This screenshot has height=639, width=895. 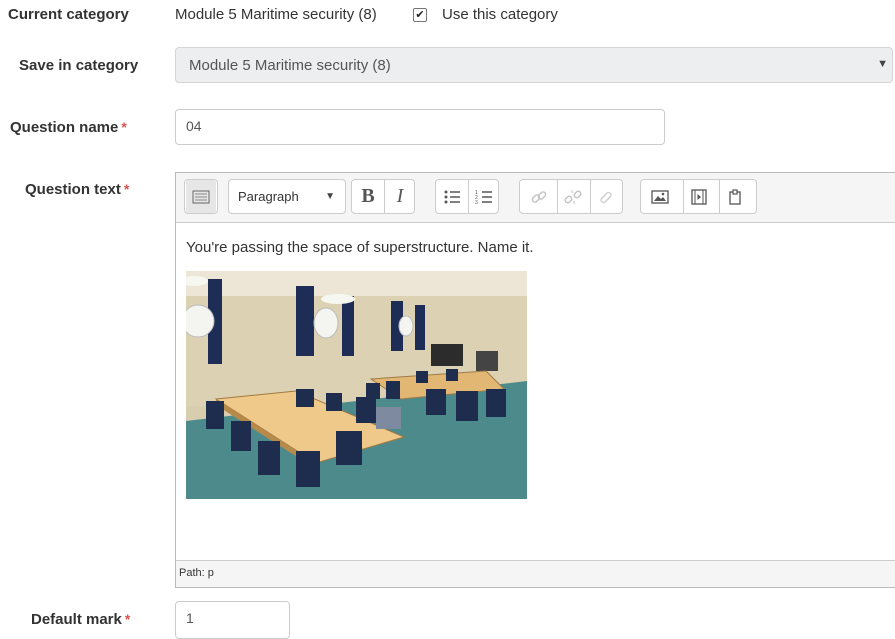 What do you see at coordinates (500, 14) in the screenshot?
I see `use-this-category-label: Use this category` at bounding box center [500, 14].